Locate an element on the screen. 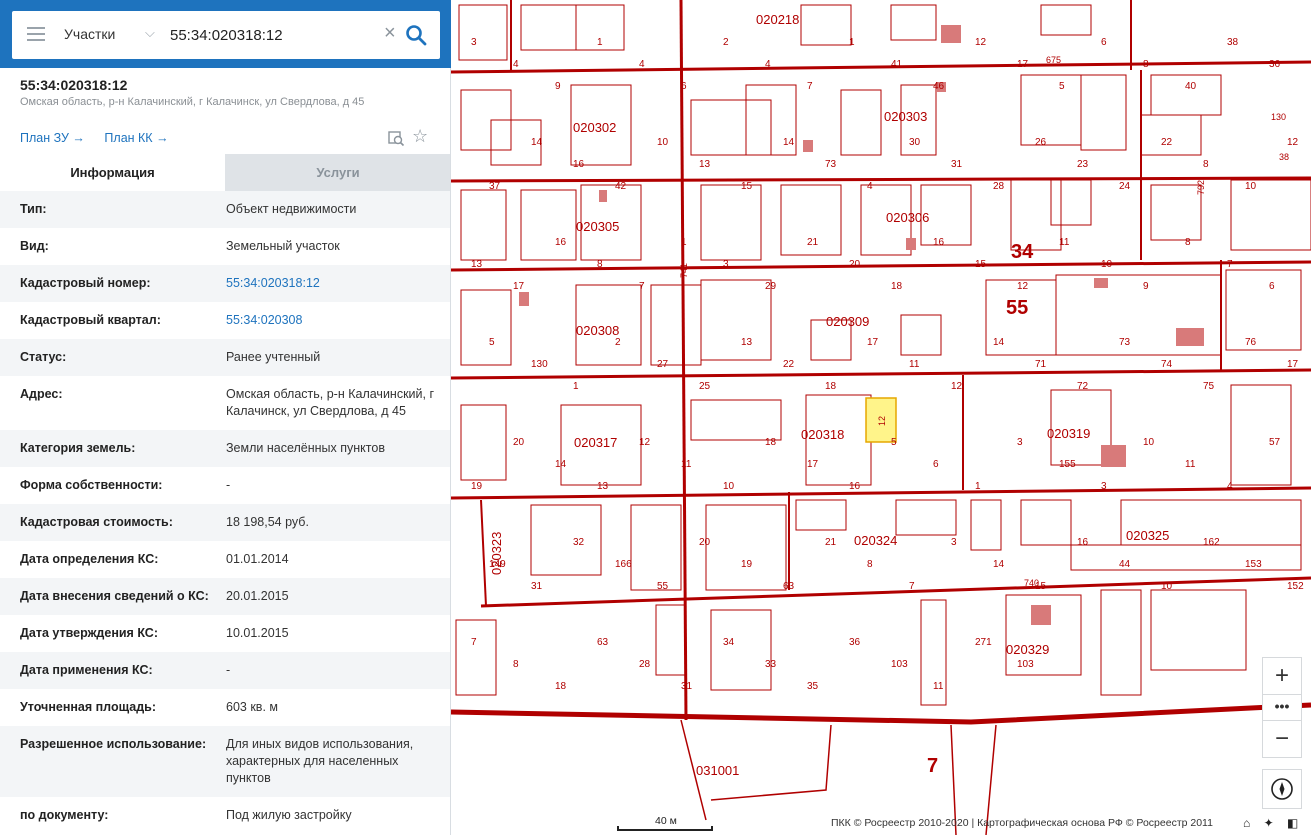 This screenshot has height=835, width=1311. tab-information: Информация is located at coordinates (112, 172).